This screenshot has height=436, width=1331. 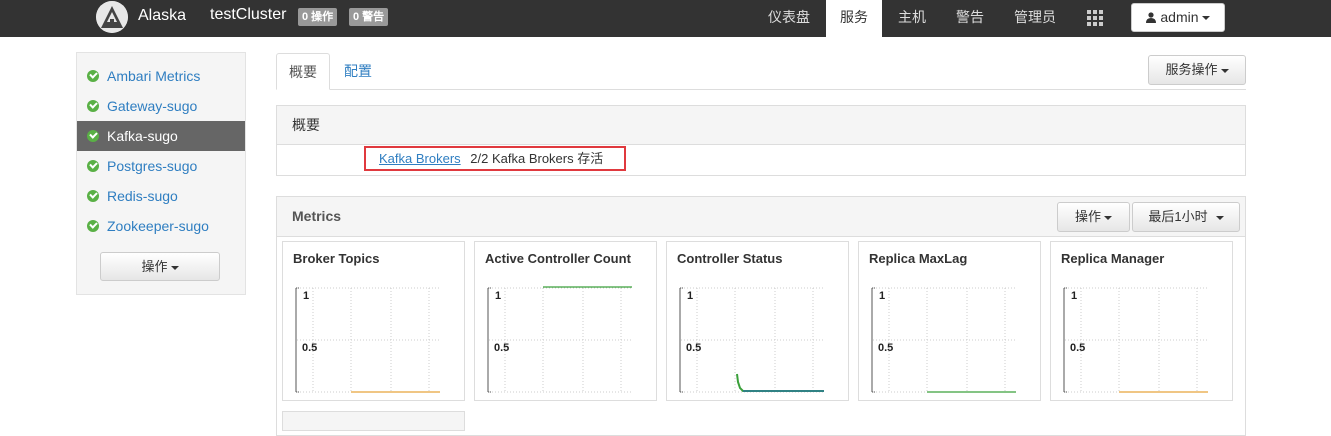 What do you see at coordinates (789, 18) in the screenshot?
I see `nav-dashboard: 仪表盘` at bounding box center [789, 18].